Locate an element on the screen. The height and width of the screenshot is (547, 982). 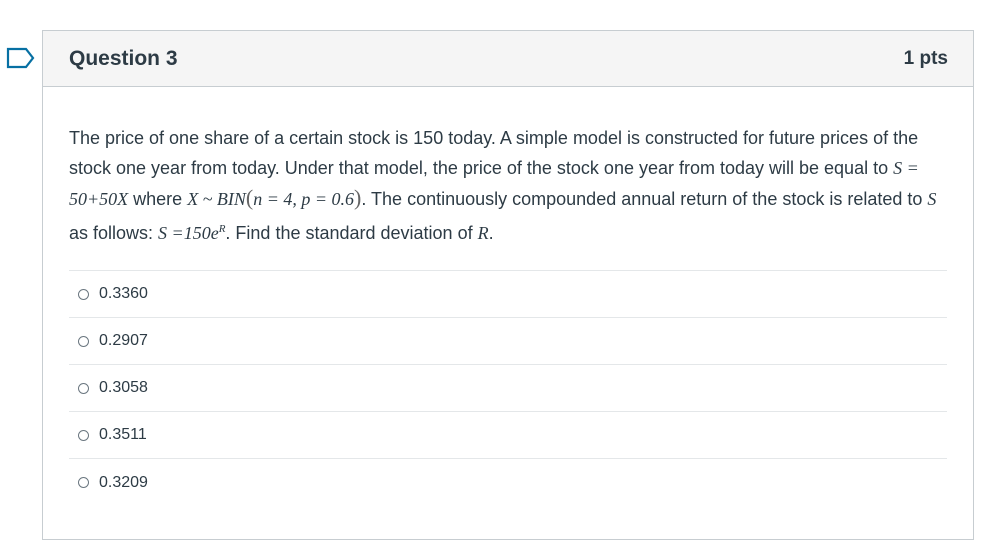
answer-option: 0.3209 is located at coordinates (508, 482).